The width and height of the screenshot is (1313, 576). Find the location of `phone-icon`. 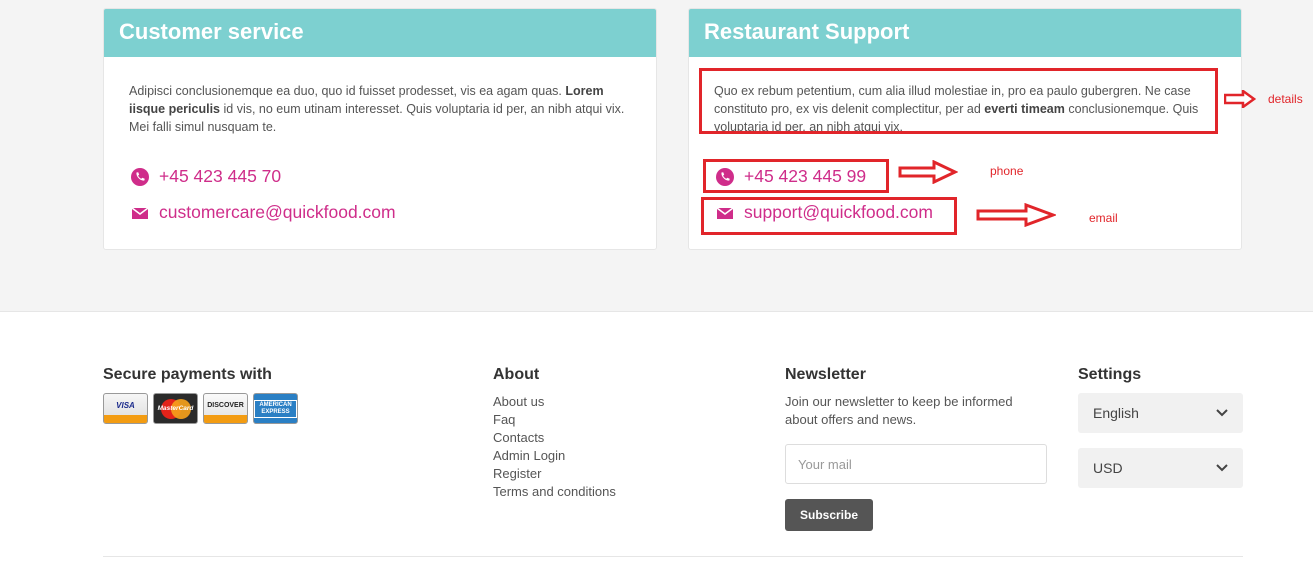

phone-icon is located at coordinates (140, 177).